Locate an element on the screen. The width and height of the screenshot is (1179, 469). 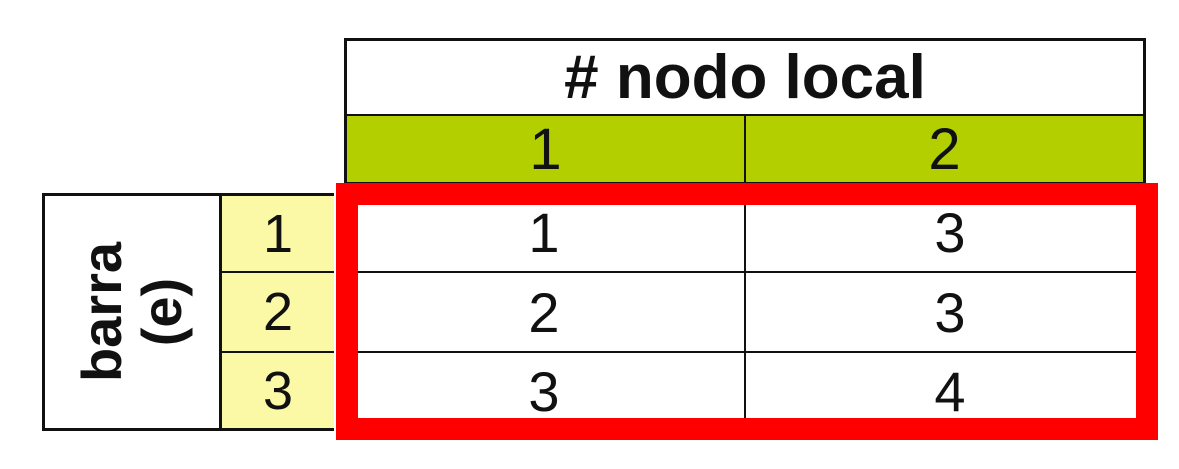
row-label-2: 2 is located at coordinates (278, 313).